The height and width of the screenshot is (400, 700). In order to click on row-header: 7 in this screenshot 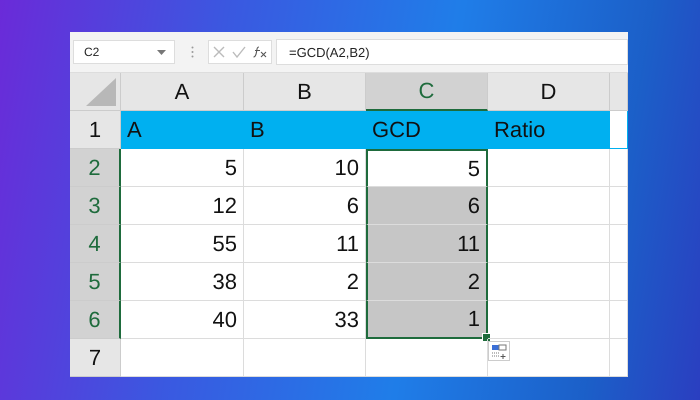, I will do `click(95, 358)`.